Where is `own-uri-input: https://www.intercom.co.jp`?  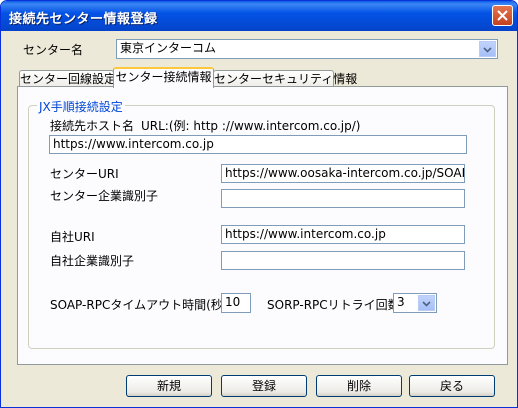
own-uri-input: https://www.intercom.co.jp is located at coordinates (343, 234).